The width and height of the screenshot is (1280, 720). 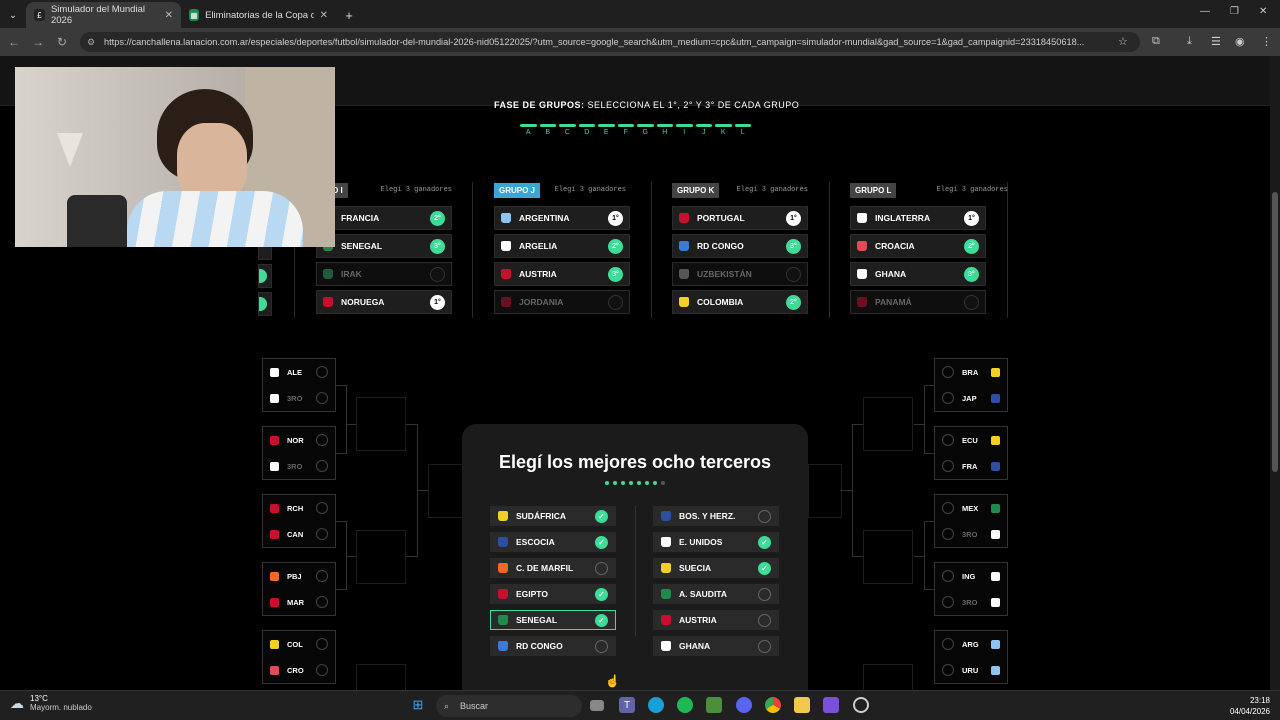 I want to click on minecraft-icon, so click(x=714, y=705).